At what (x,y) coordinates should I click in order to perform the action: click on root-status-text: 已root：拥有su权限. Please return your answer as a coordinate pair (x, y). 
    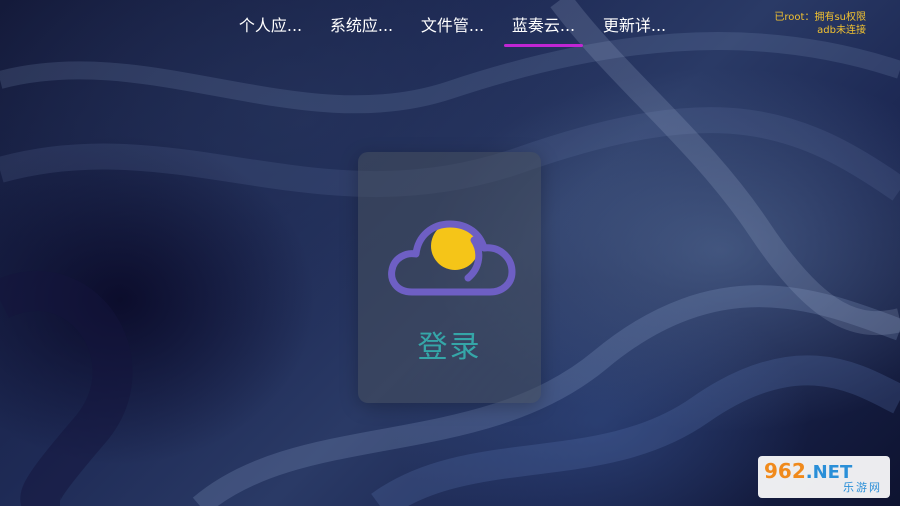
    Looking at the image, I should click on (820, 17).